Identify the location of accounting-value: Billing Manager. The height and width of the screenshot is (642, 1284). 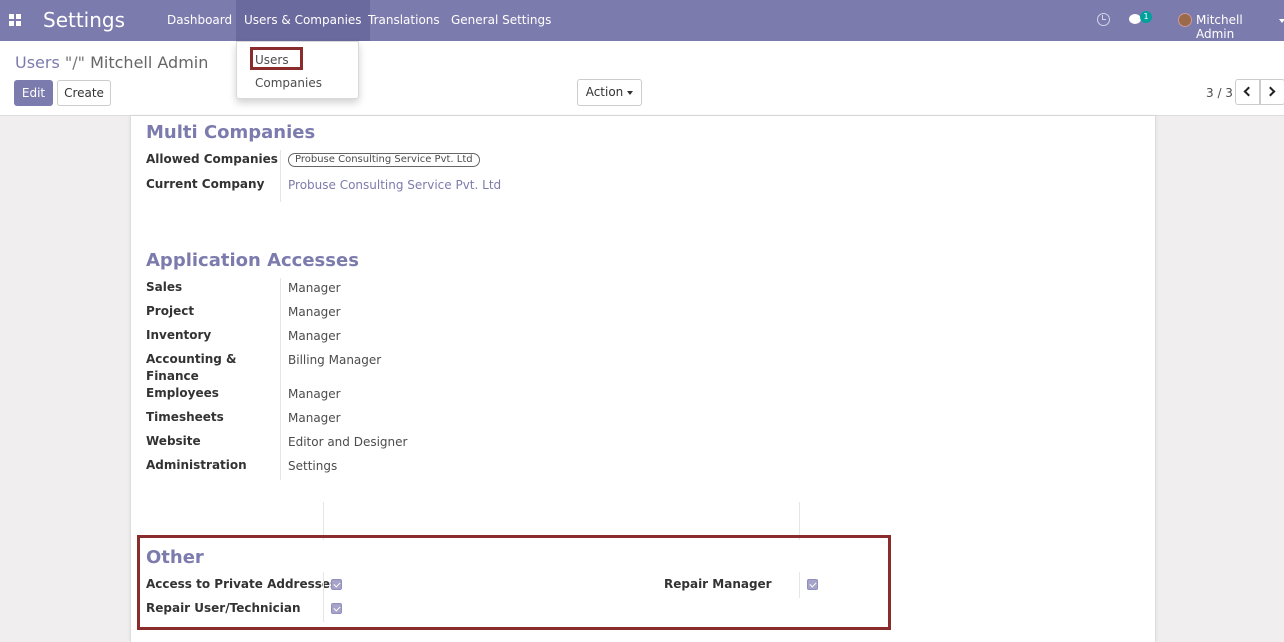
(335, 360).